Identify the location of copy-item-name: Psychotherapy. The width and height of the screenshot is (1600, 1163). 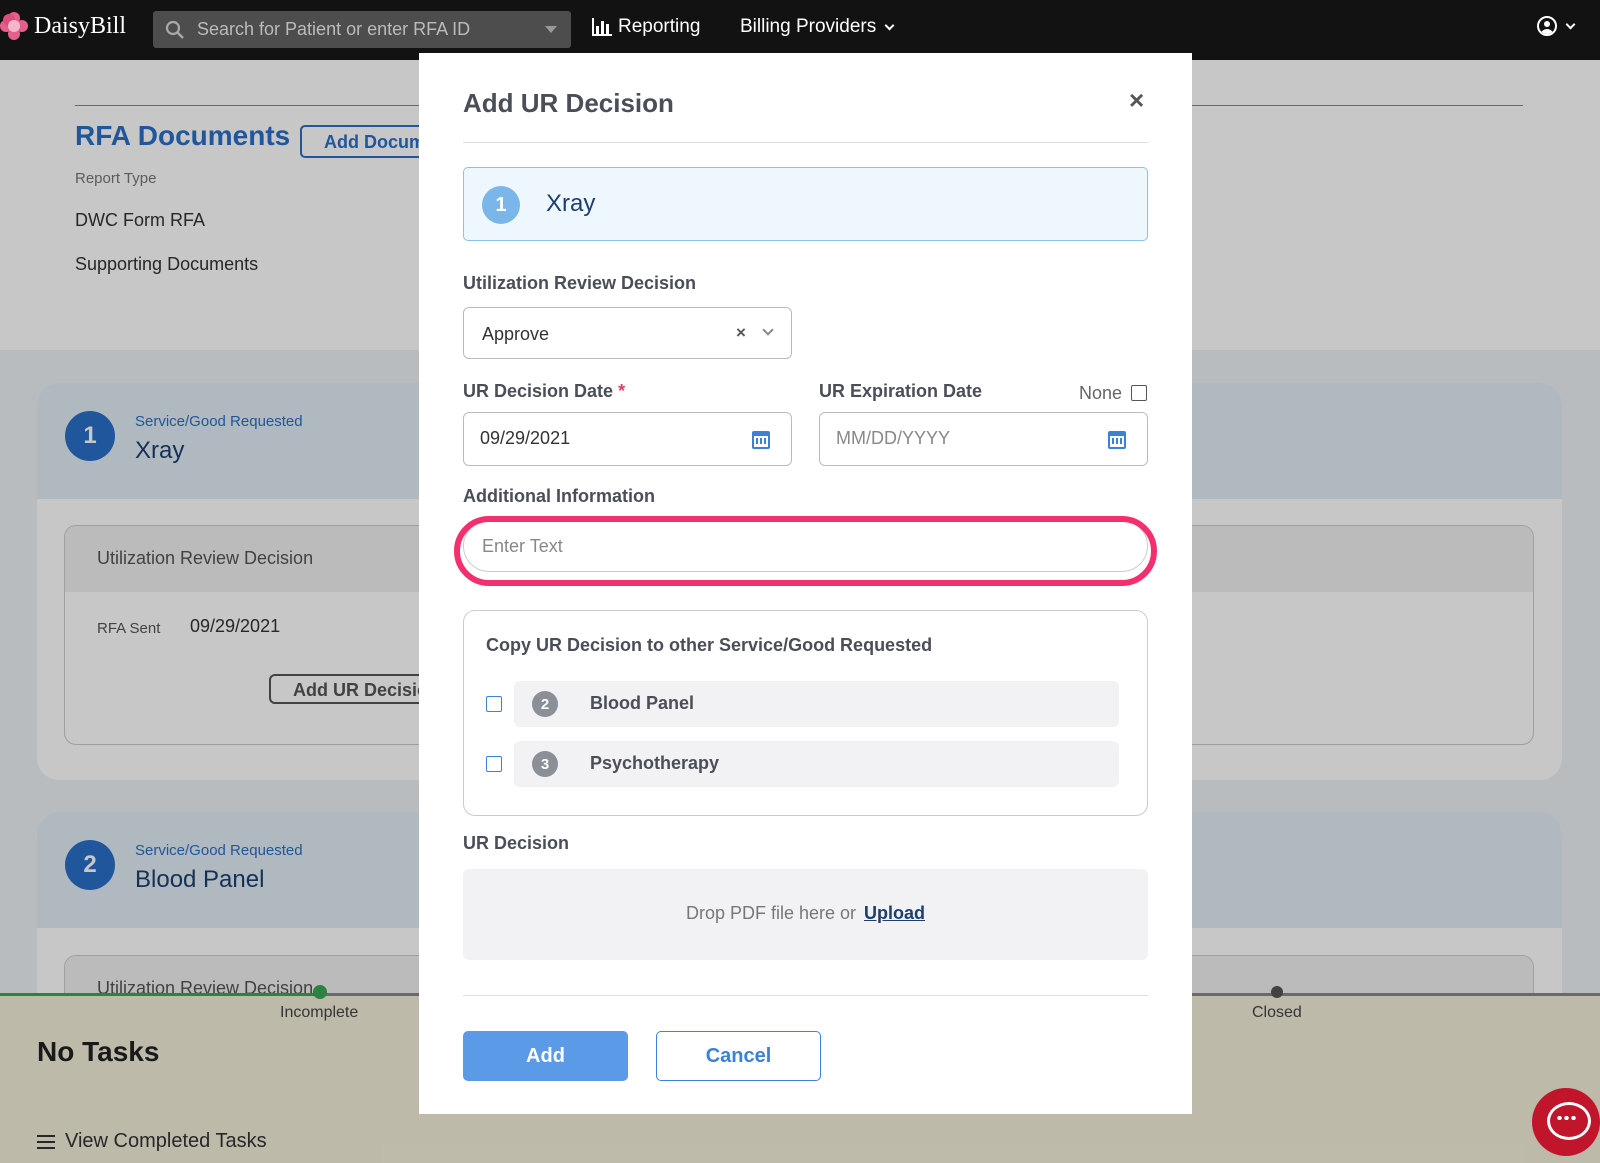
(655, 763).